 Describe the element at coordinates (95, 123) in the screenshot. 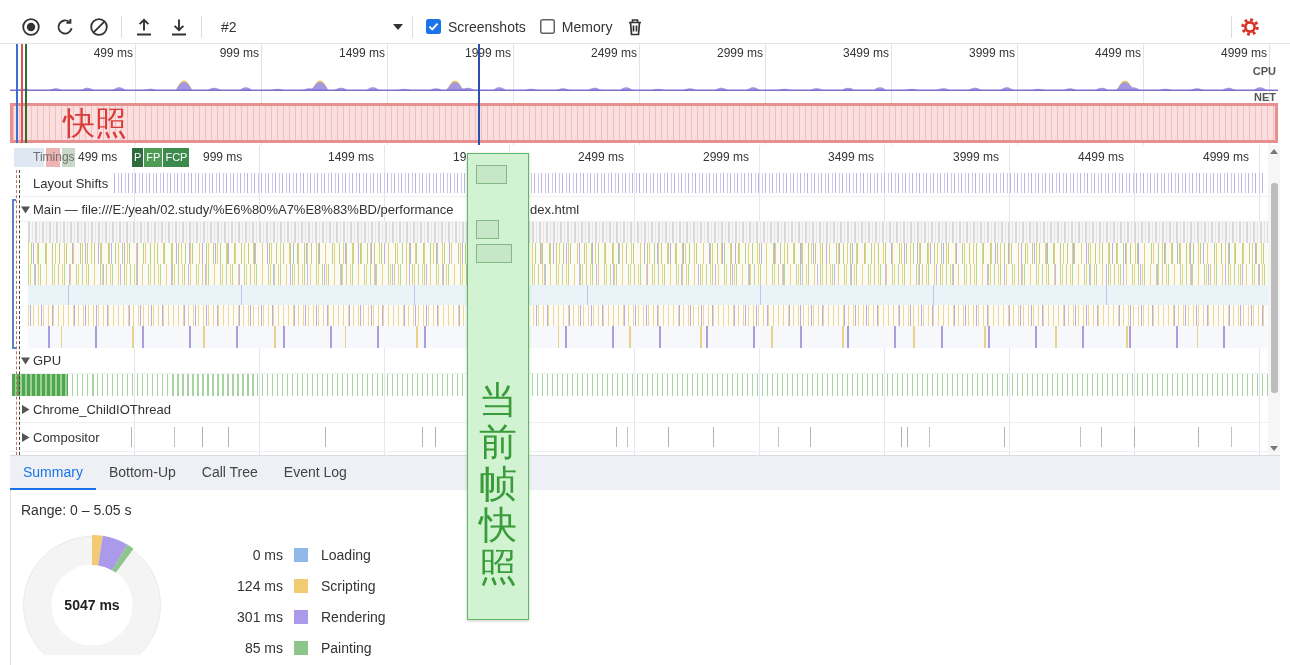

I see `highlight-label: 快照` at that location.